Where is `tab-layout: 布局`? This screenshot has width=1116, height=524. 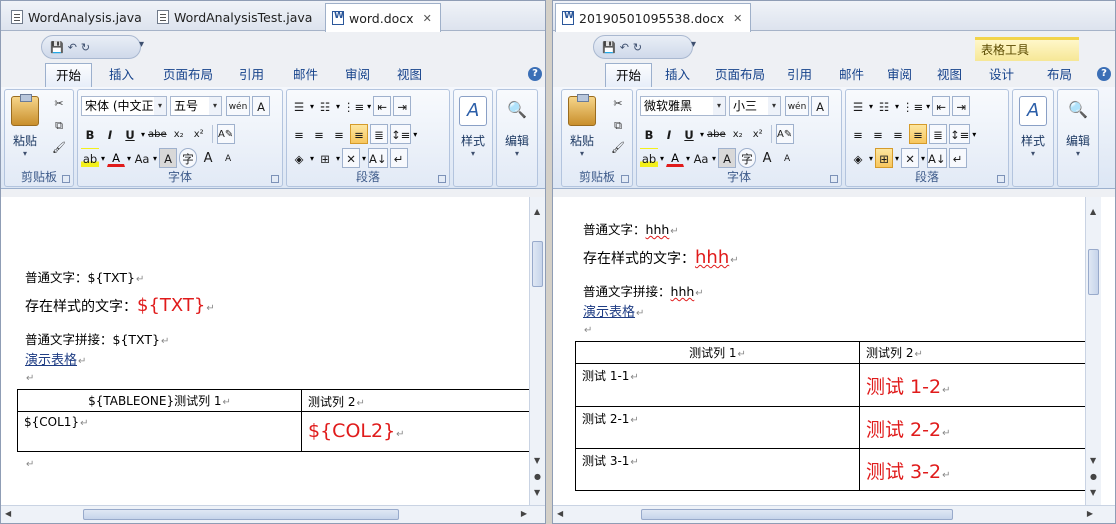
tab-layout: 布局 is located at coordinates (1059, 75).